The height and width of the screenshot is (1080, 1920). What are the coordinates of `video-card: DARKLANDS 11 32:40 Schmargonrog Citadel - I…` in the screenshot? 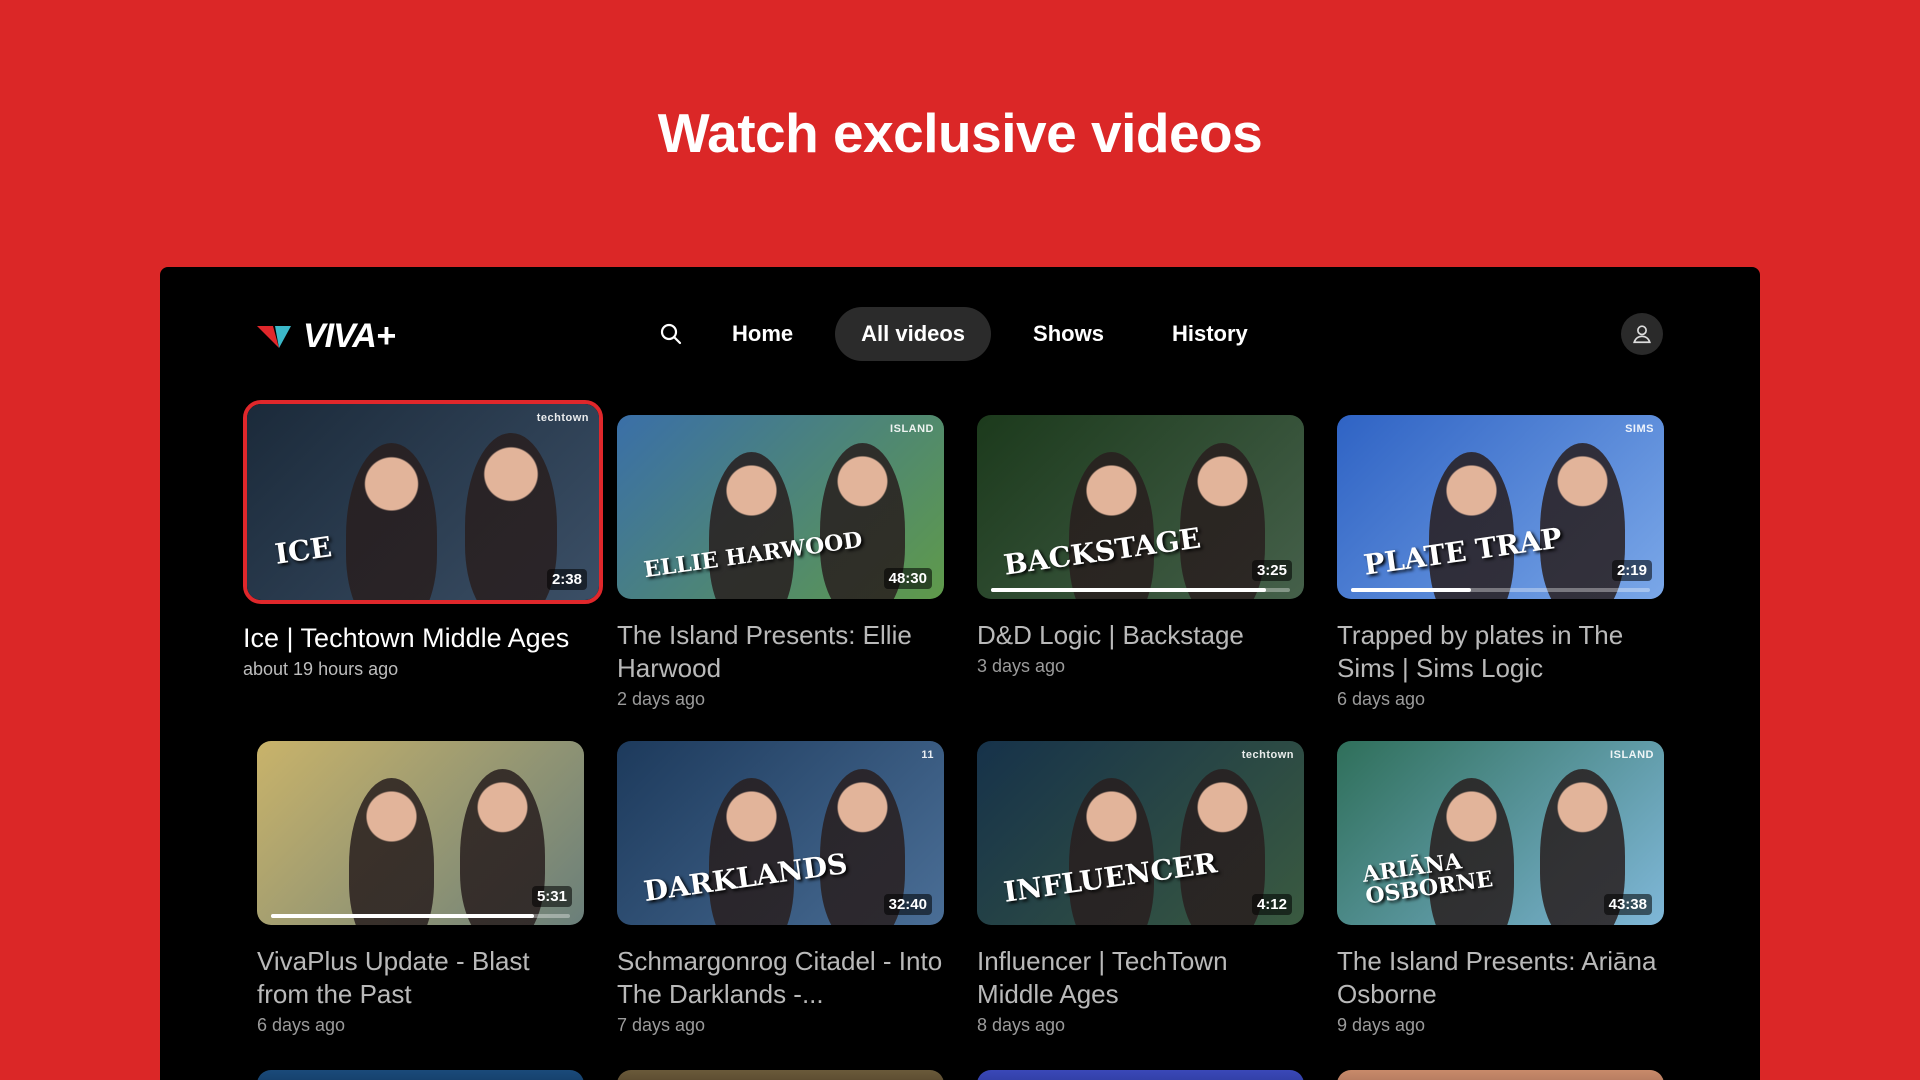 It's located at (780, 888).